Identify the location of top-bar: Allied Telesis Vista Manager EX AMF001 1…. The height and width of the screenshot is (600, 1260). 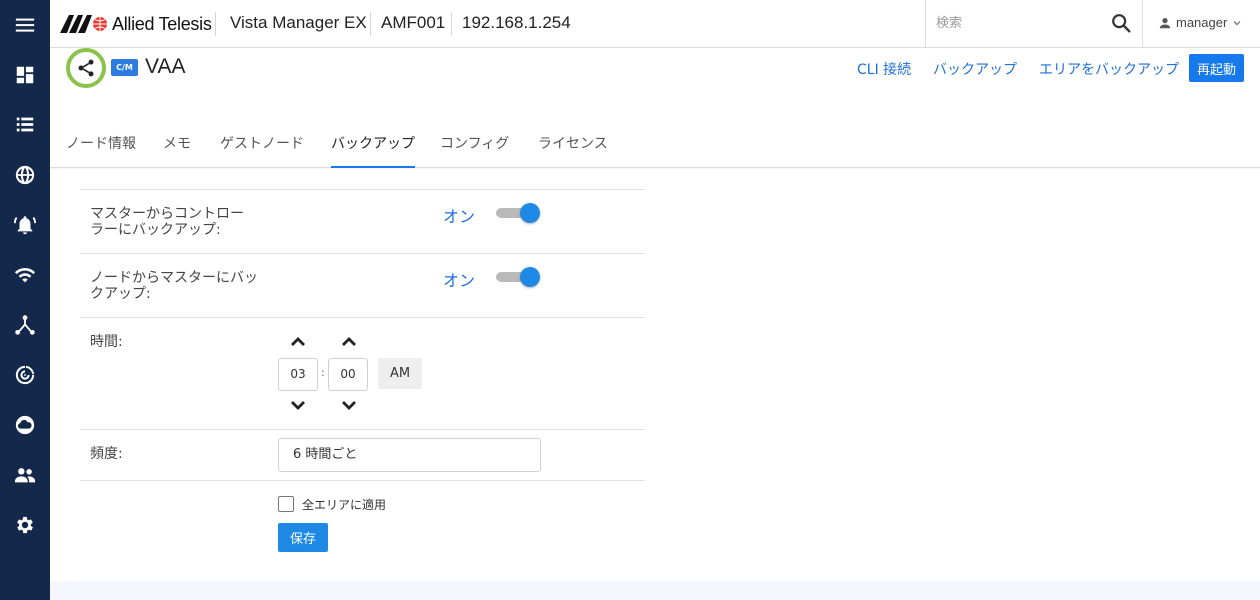
(655, 24).